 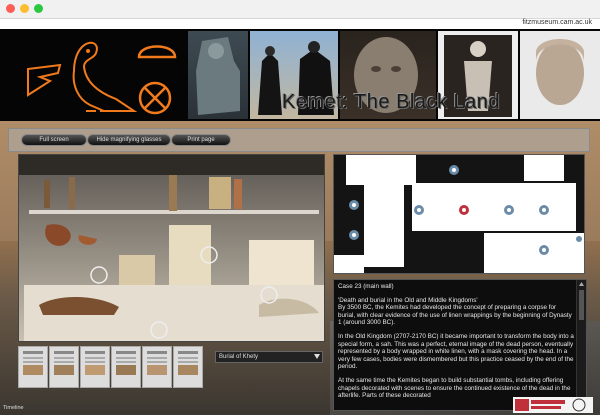 What do you see at coordinates (391, 102) in the screenshot?
I see `banner-title: Kemet: The Black Land` at bounding box center [391, 102].